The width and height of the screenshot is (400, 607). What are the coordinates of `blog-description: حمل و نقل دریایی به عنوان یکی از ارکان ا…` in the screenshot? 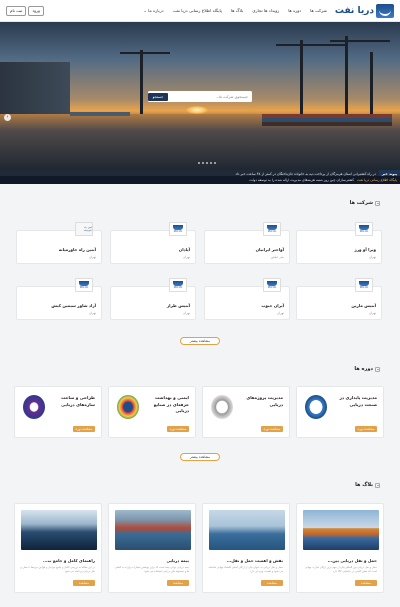 It's located at (246, 569).